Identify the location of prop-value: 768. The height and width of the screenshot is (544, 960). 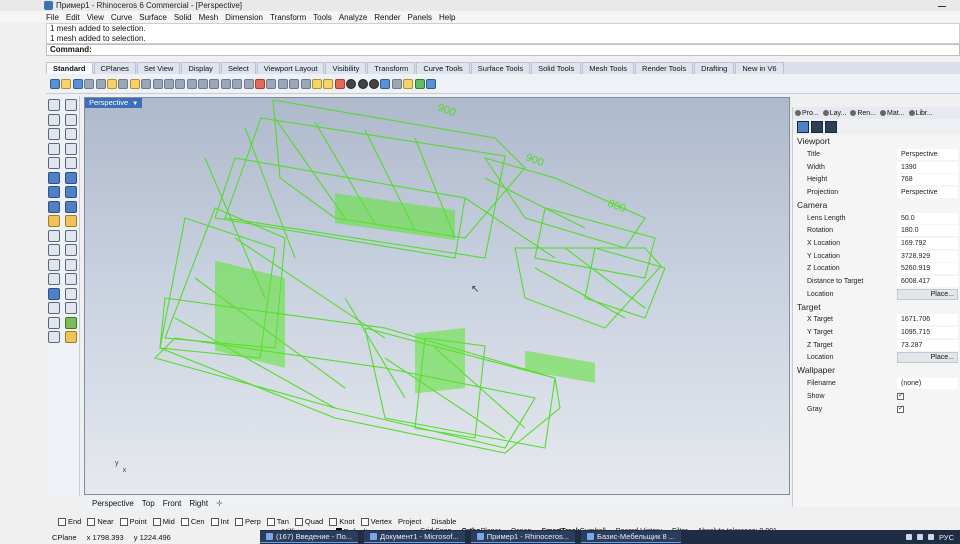
(927, 180).